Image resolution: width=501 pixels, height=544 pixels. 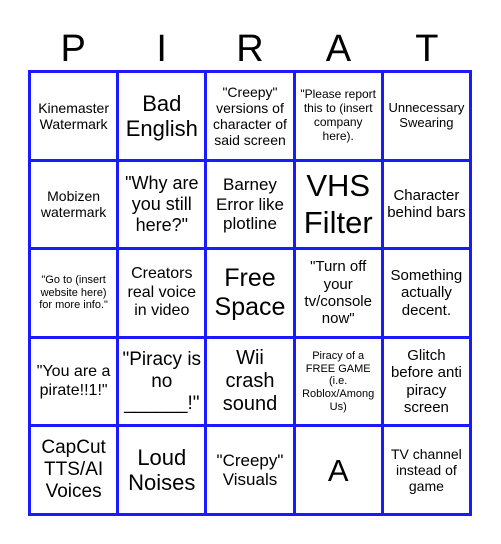 I want to click on header-letter: T, so click(x=427, y=49).